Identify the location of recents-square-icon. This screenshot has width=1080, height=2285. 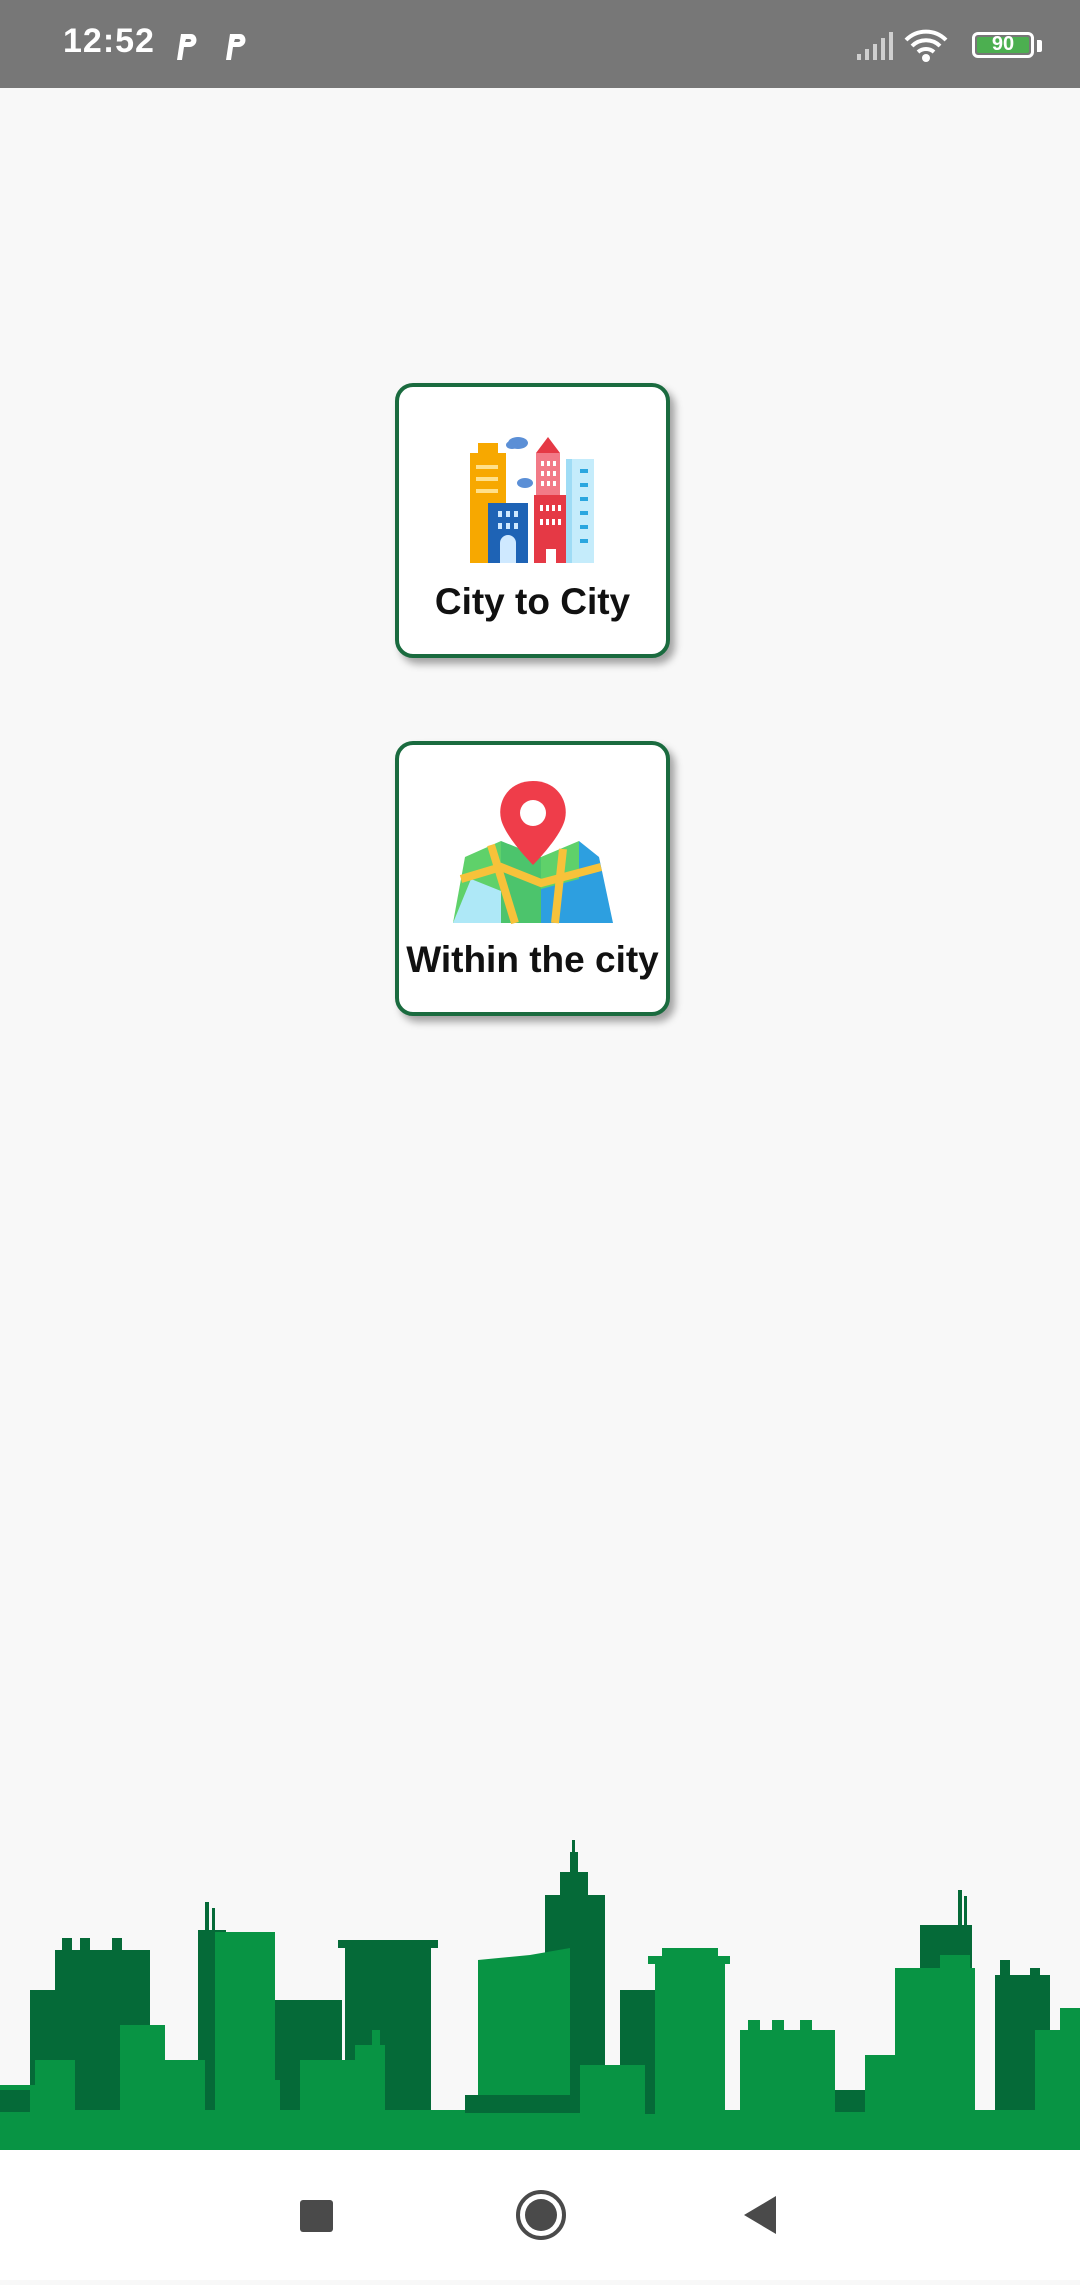
(316, 2216).